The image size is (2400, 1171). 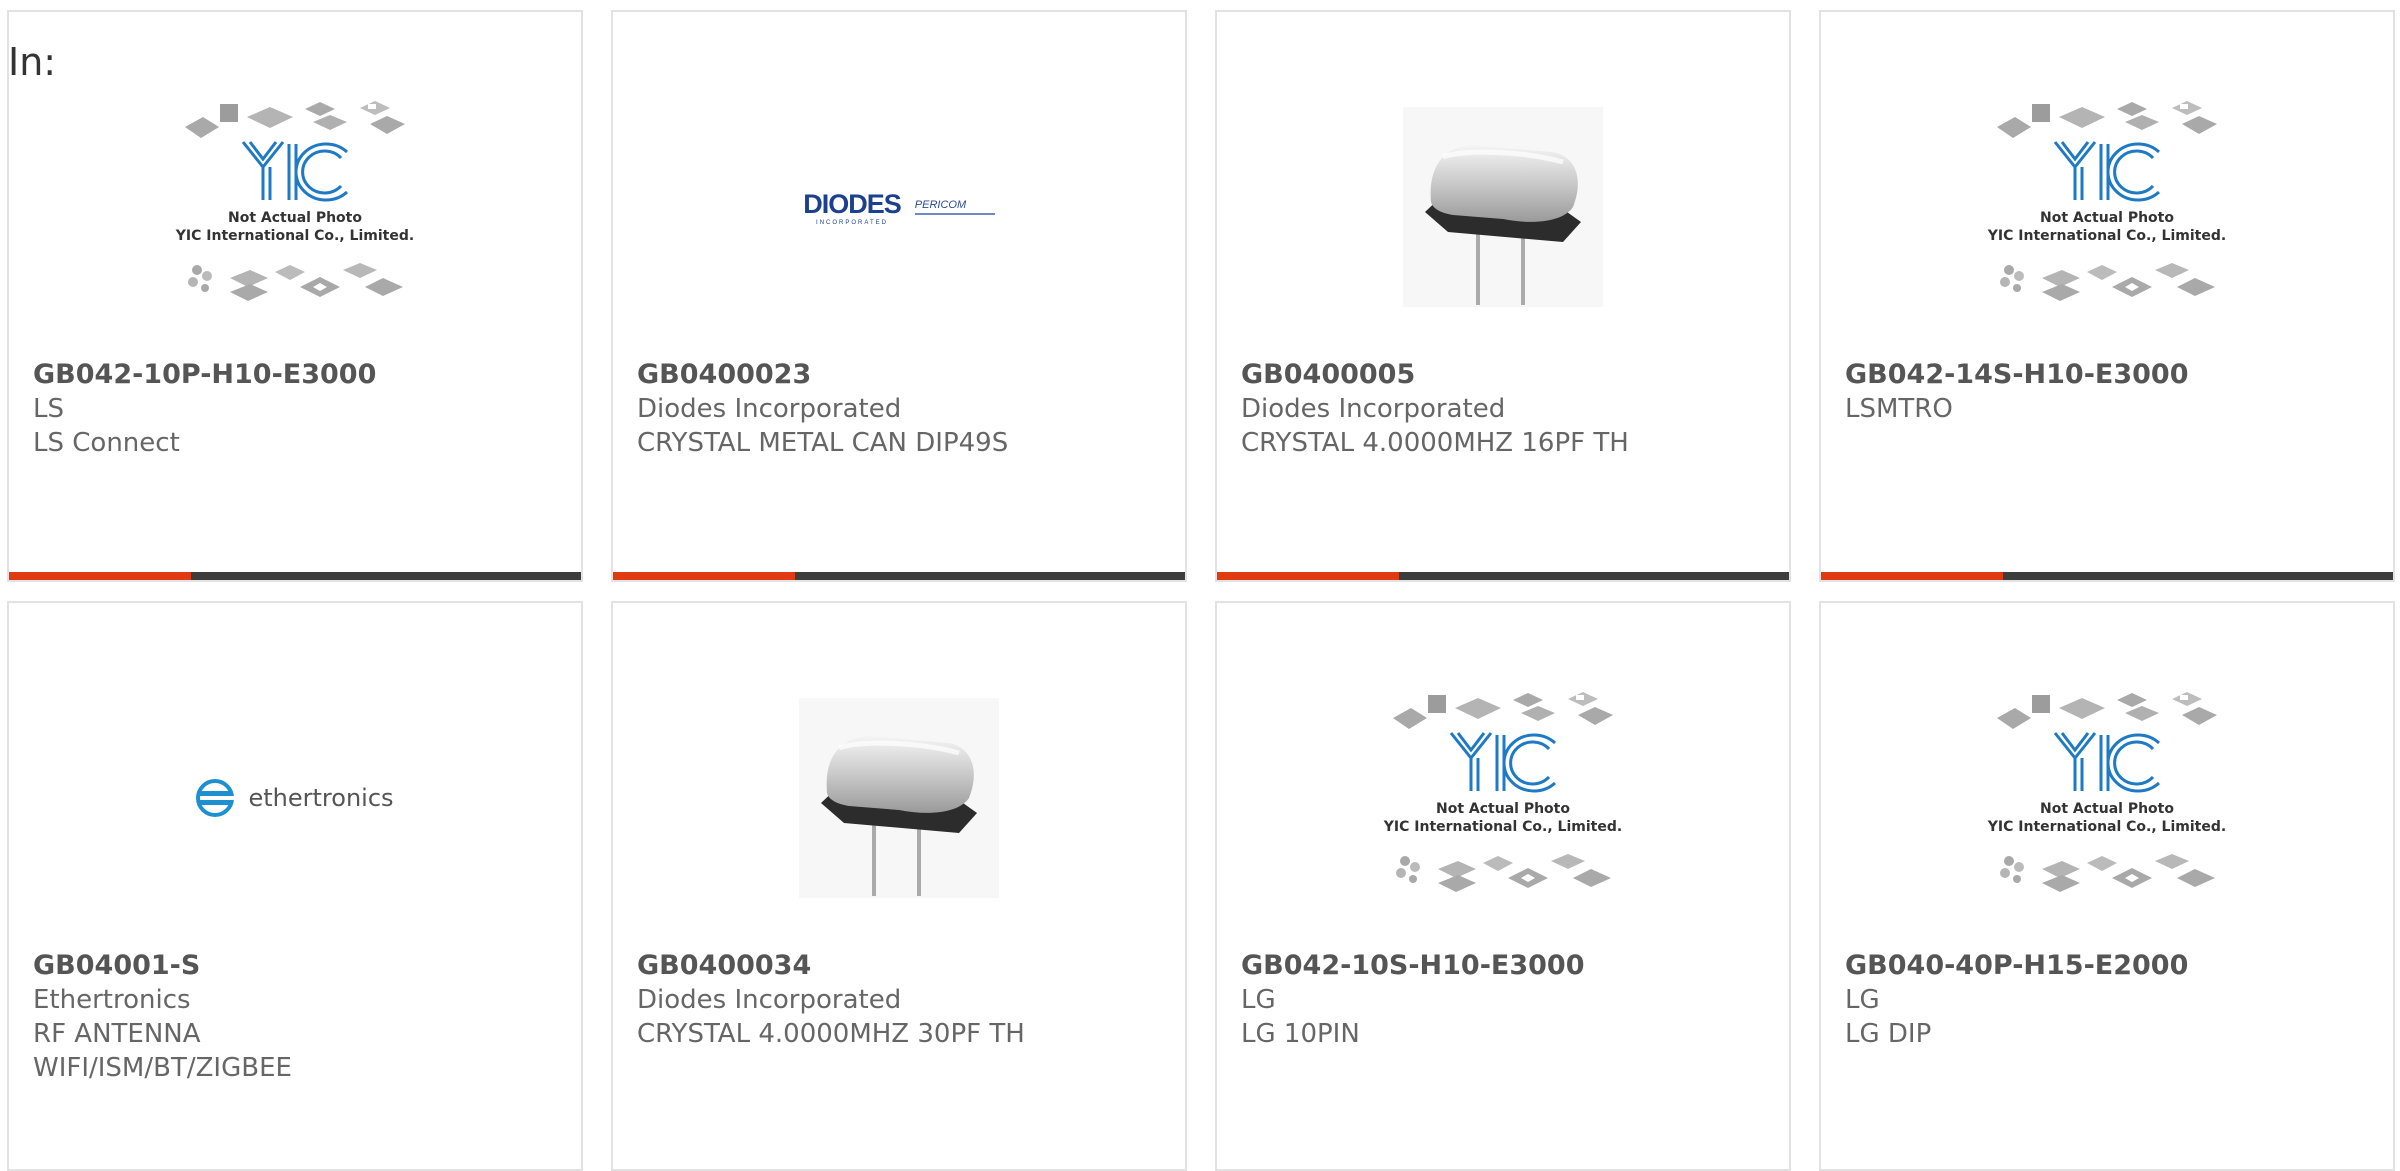 I want to click on description: CRYSTAL 4.0000MHZ 30PF TH, so click(x=831, y=1034).